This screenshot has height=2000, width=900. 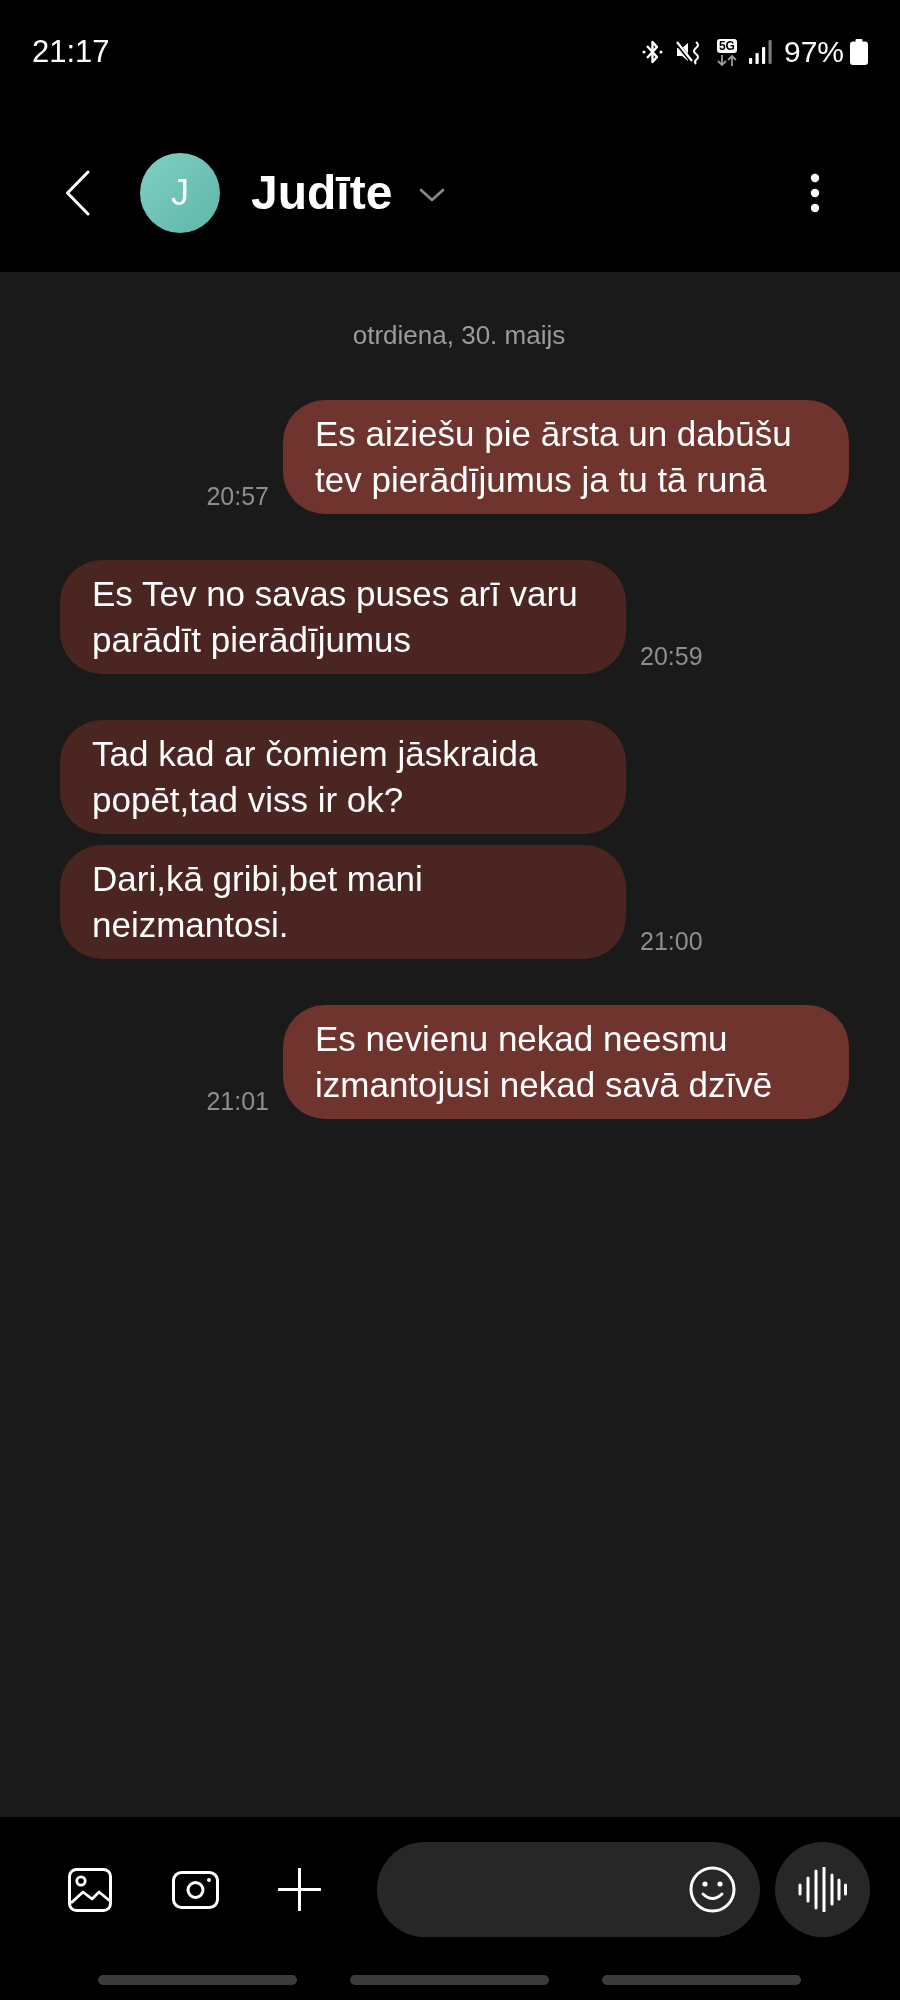 I want to click on gallery-icon, so click(x=90, y=1889).